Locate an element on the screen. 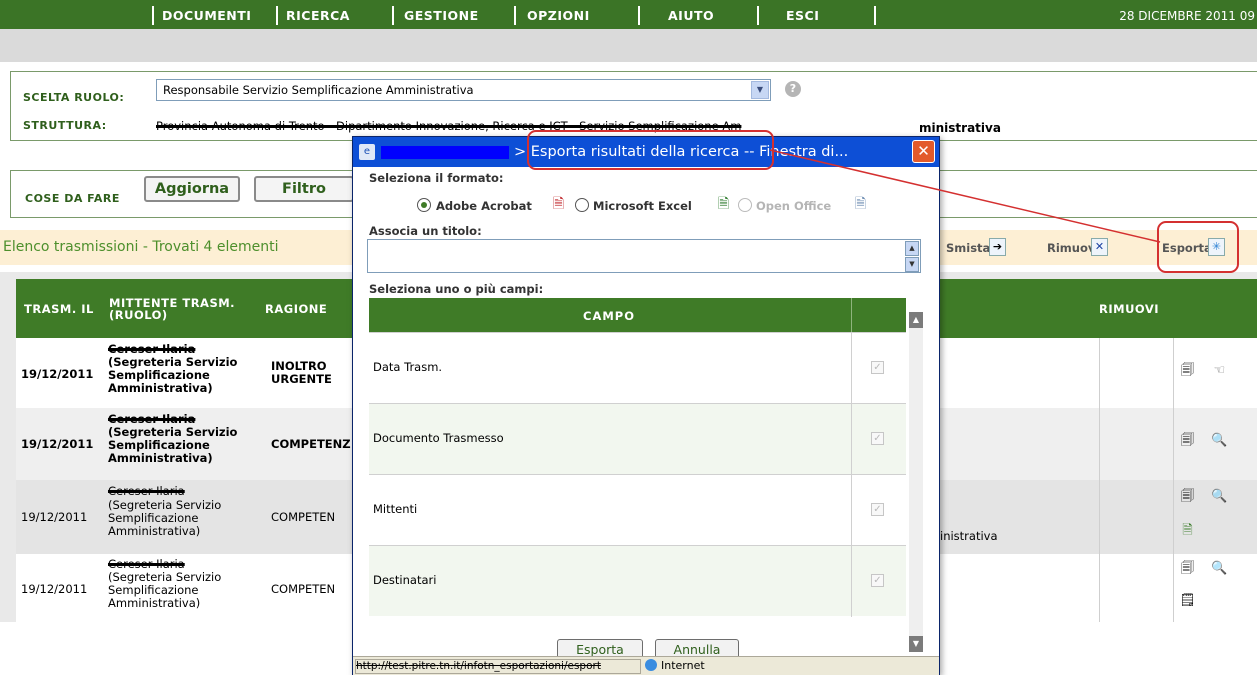 This screenshot has width=1257, height=675. menu-aiuto: AIUTO is located at coordinates (691, 15).